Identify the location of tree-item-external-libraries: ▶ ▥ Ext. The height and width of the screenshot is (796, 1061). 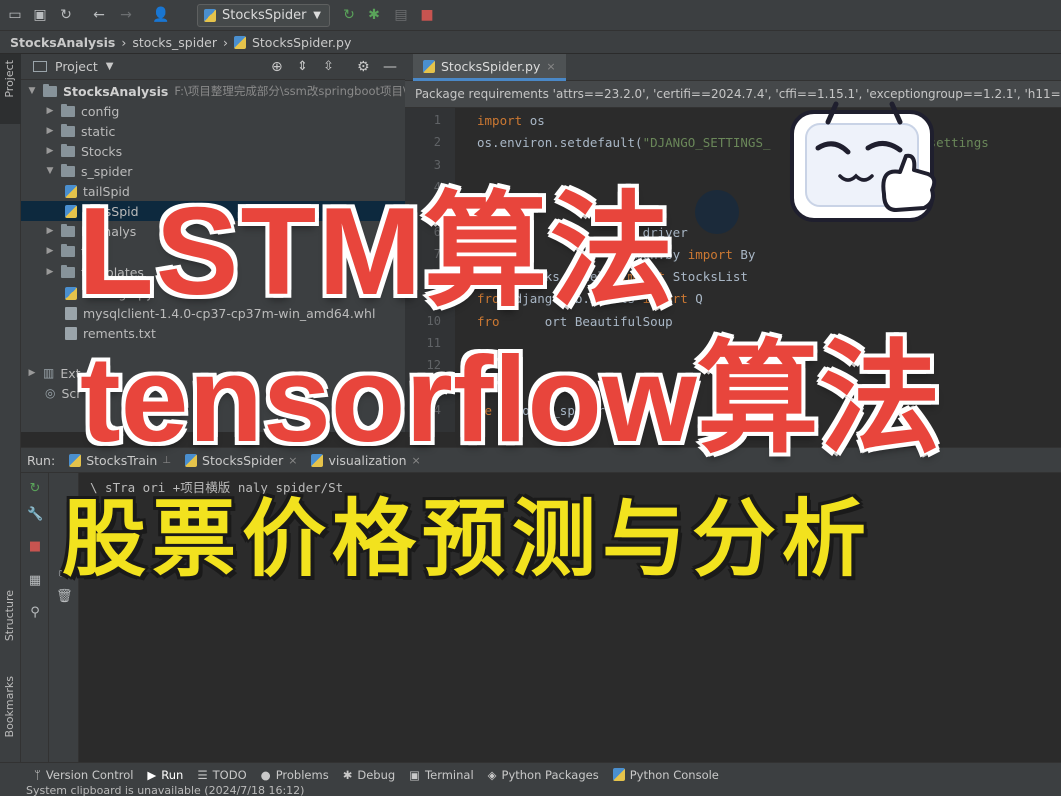
(54, 373).